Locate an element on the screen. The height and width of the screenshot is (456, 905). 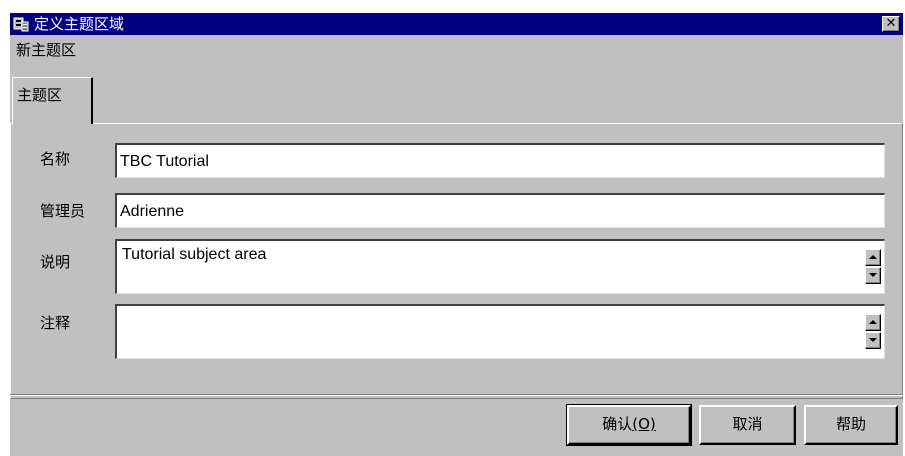
name-field: TBC Tutorial is located at coordinates (500, 160).